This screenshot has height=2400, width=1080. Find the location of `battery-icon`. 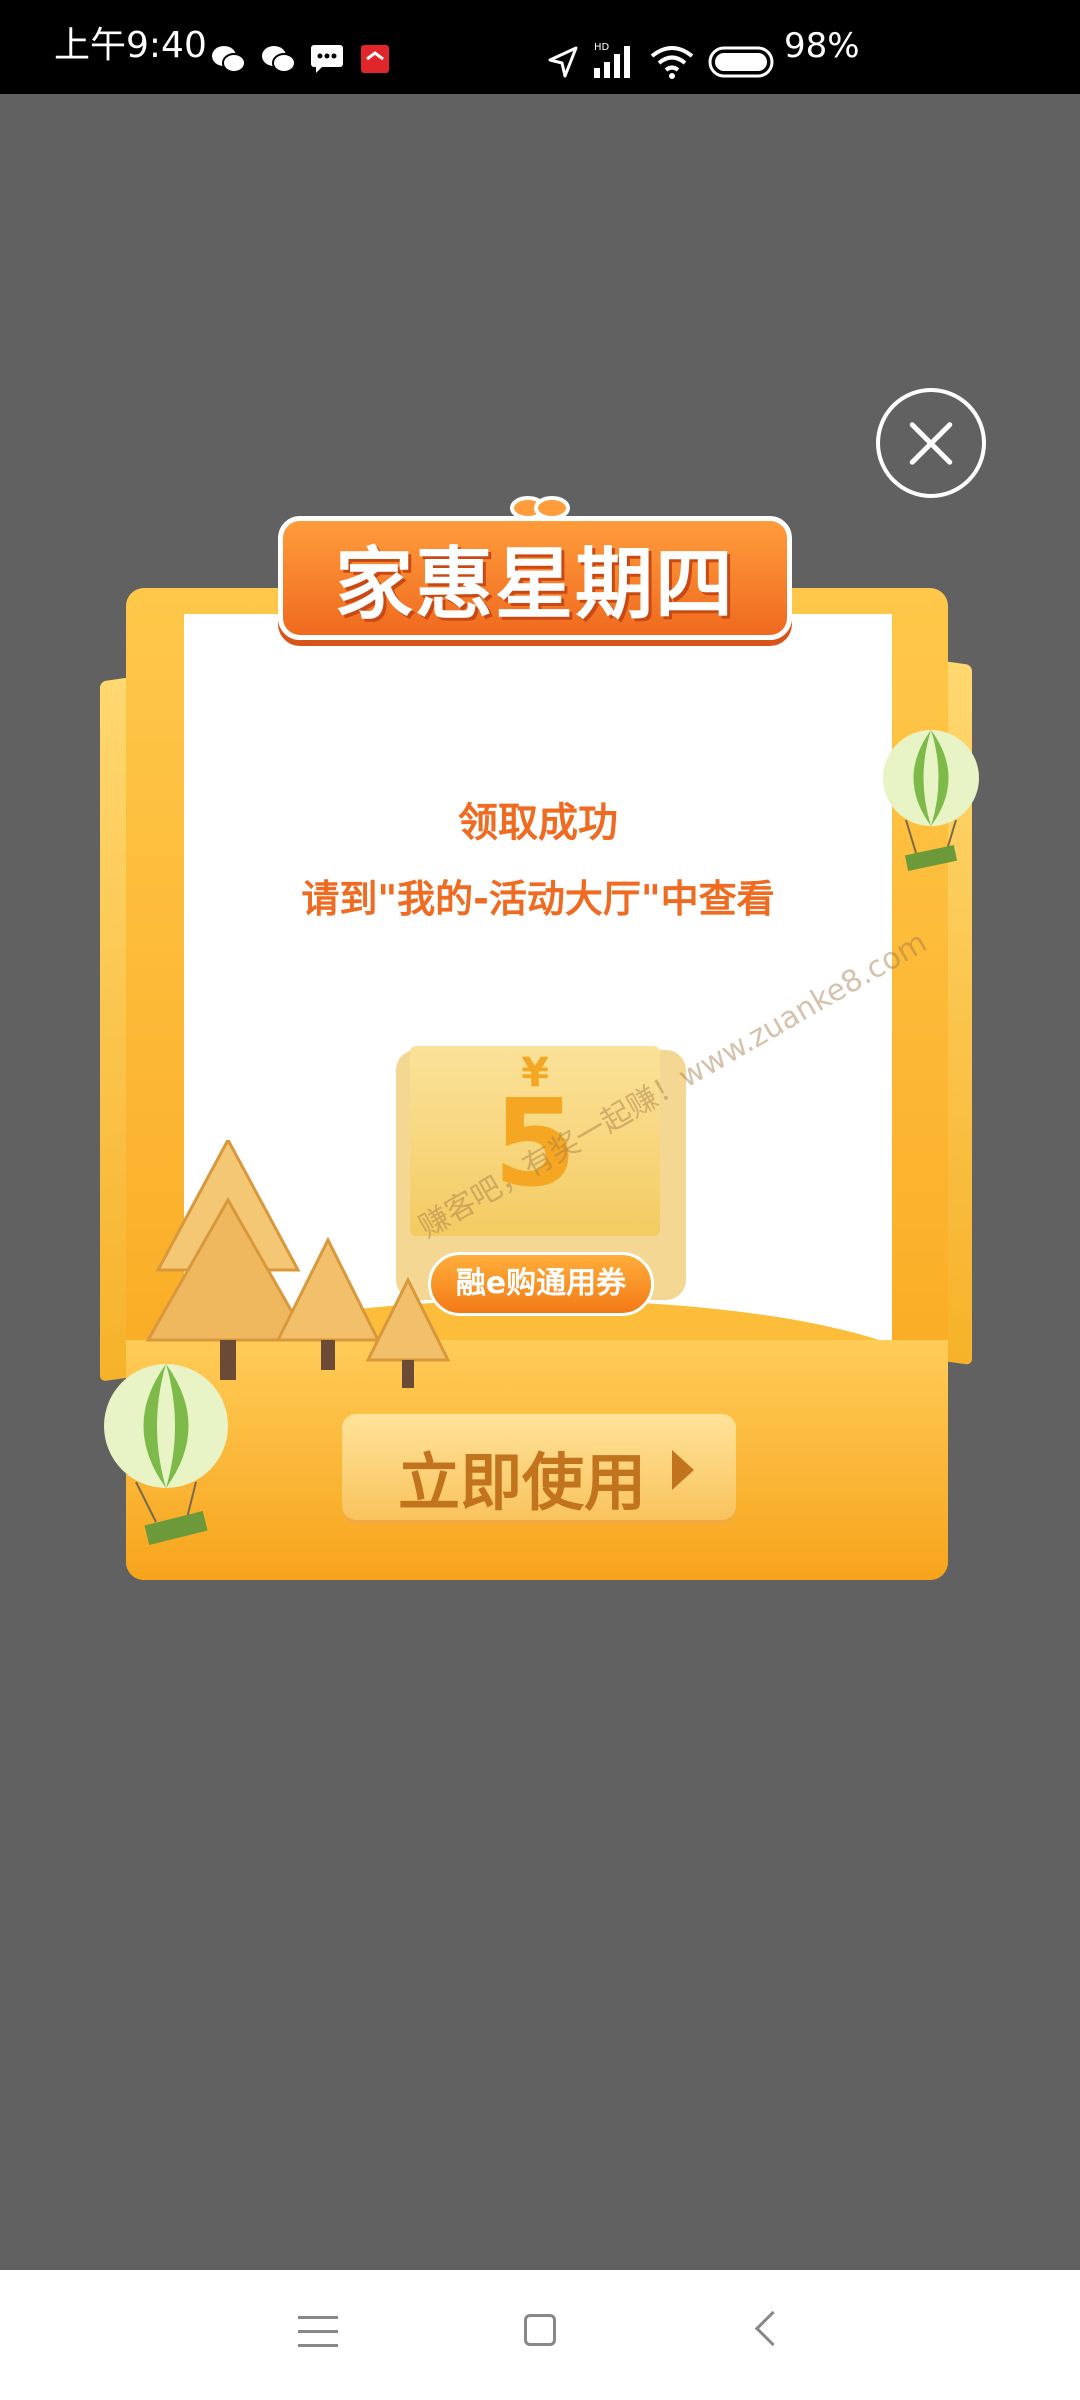

battery-icon is located at coordinates (741, 62).